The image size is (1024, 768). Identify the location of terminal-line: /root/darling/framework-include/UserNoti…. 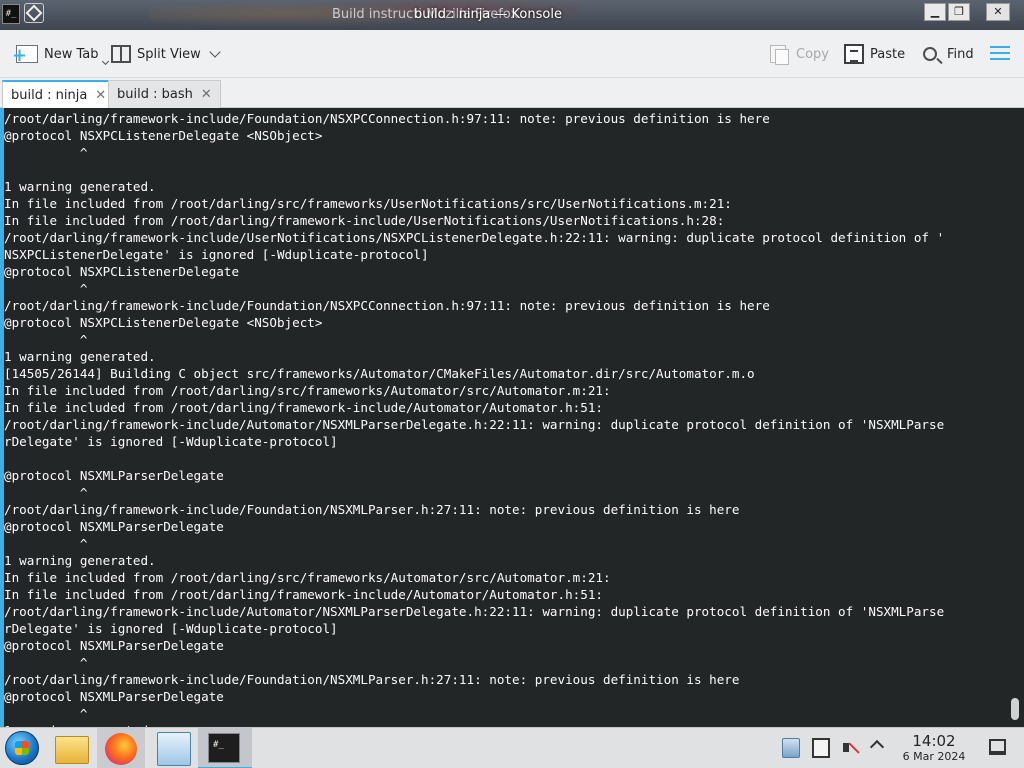
(502, 237).